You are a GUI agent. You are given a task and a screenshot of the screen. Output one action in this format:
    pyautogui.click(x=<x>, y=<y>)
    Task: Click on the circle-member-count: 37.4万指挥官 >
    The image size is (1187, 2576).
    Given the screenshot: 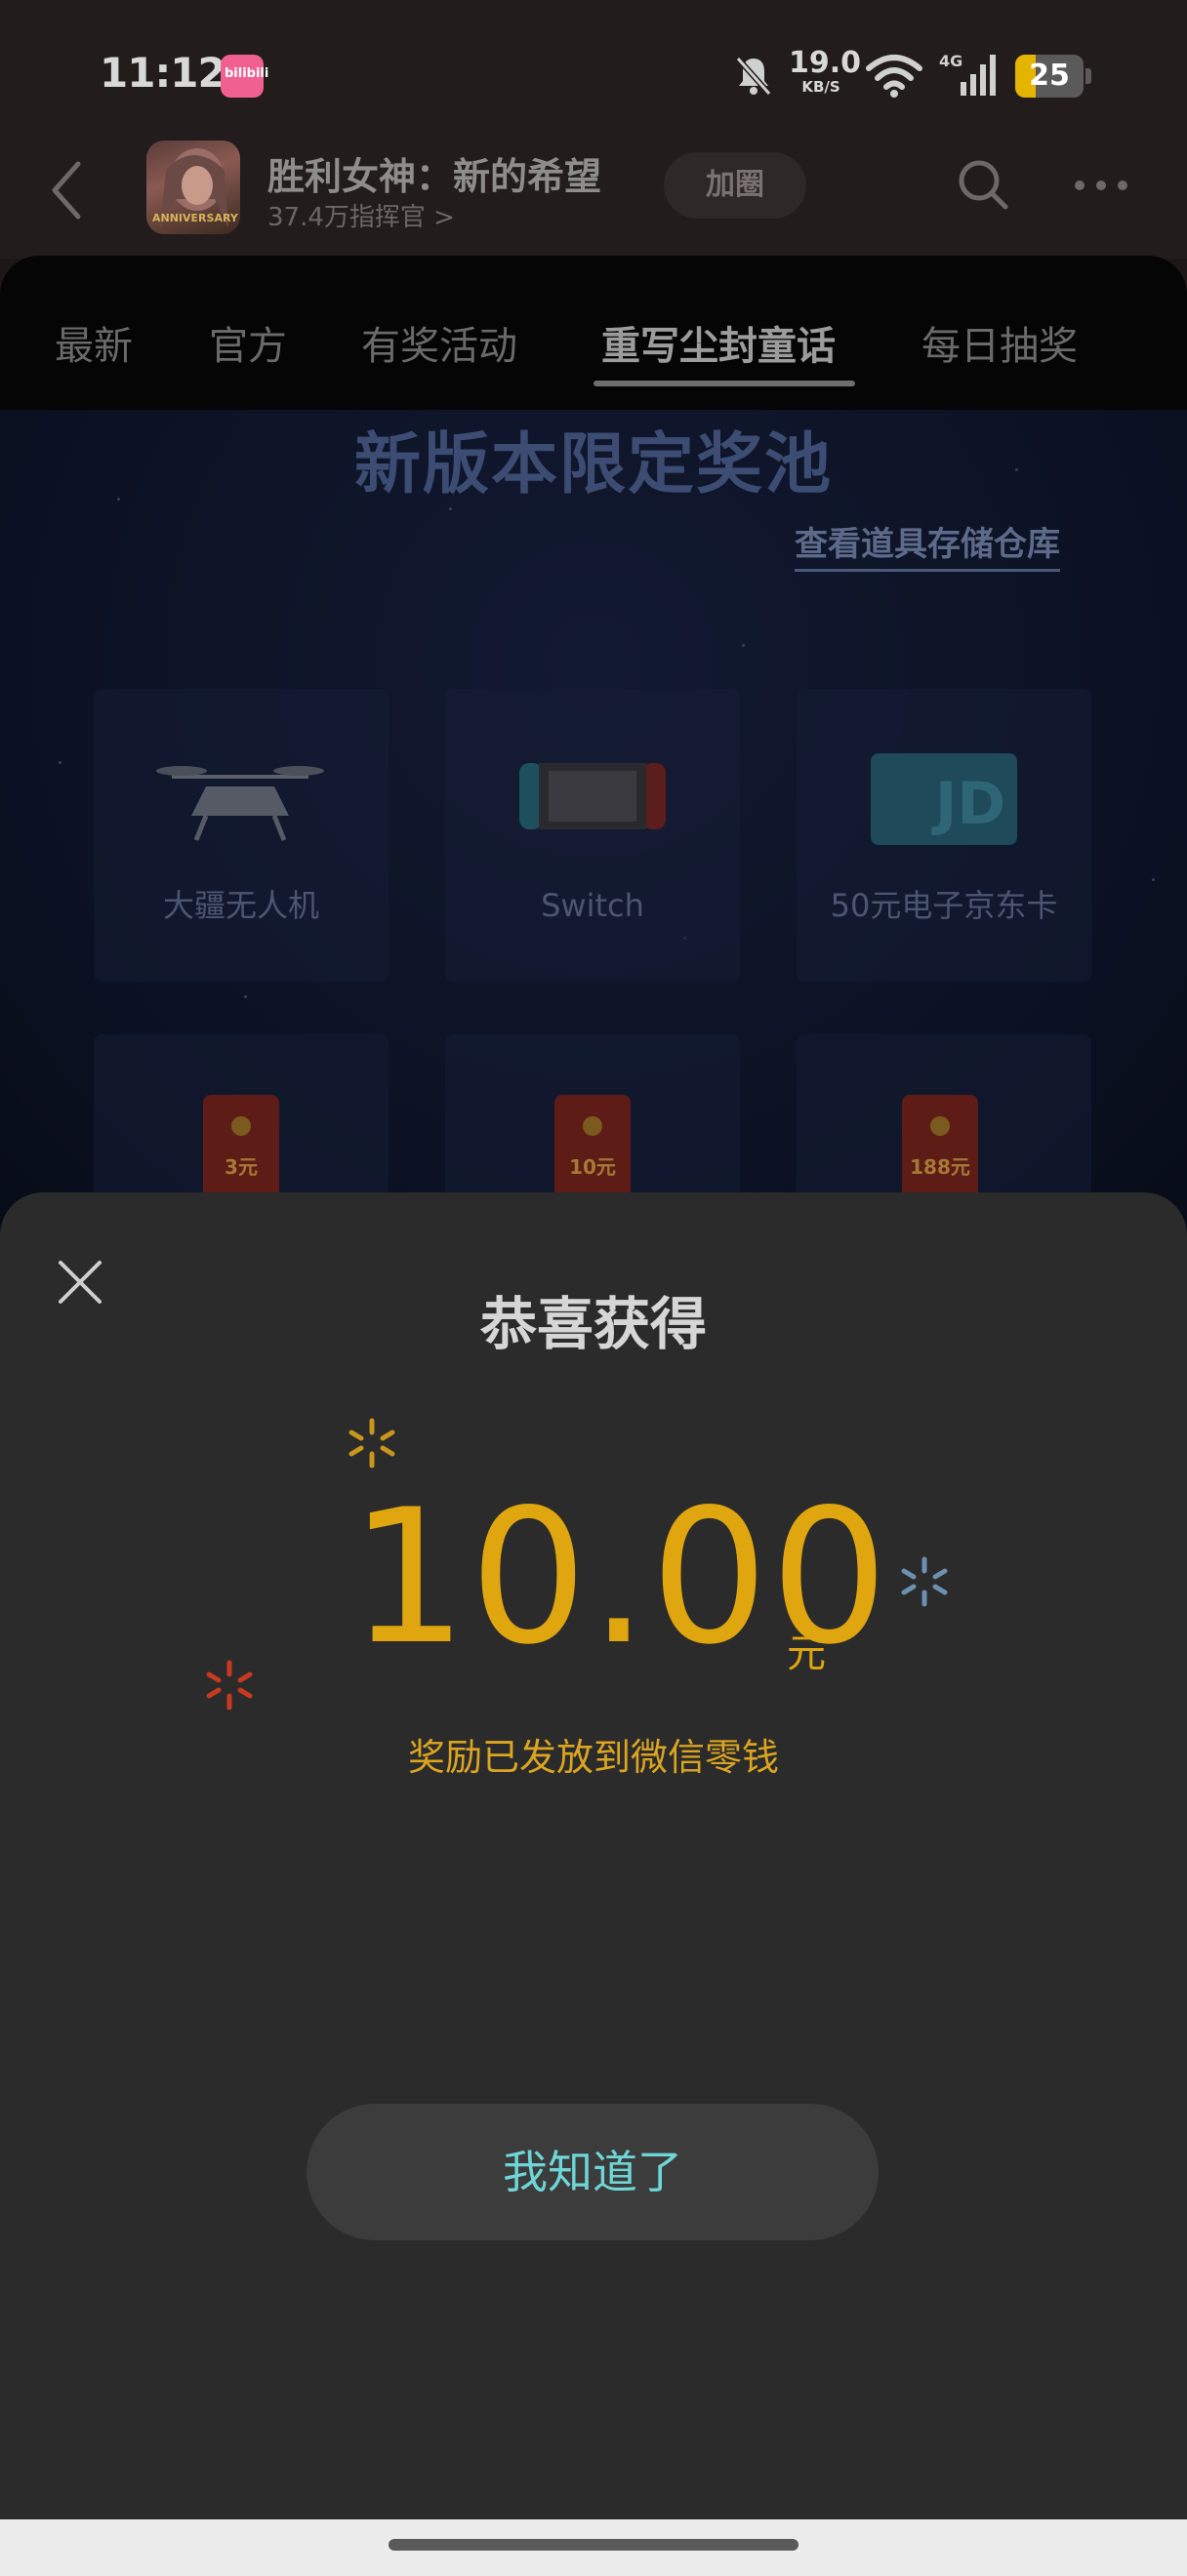 What is the action you would take?
    pyautogui.click(x=361, y=215)
    